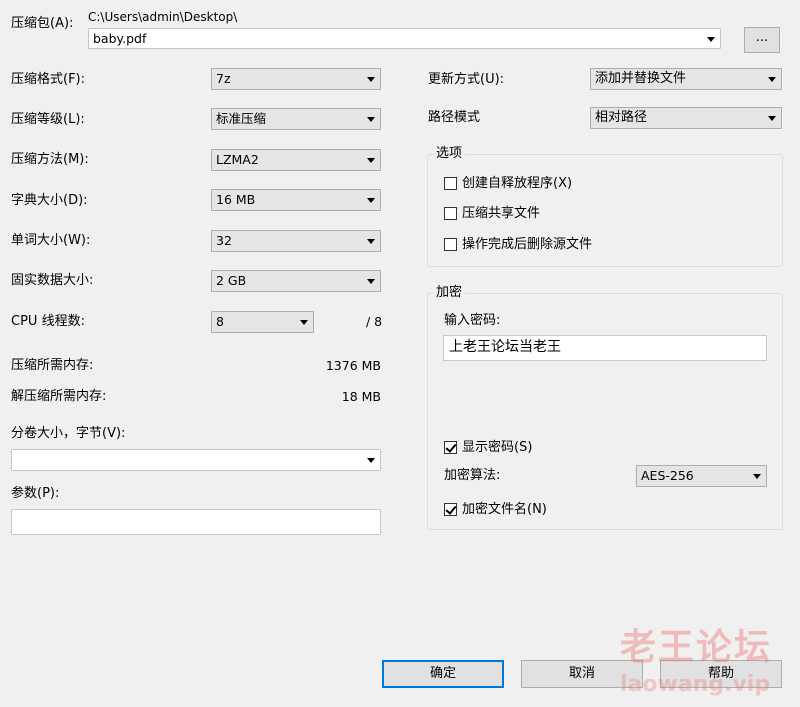  What do you see at coordinates (237, 159) in the screenshot?
I see `method-value: LZMA2` at bounding box center [237, 159].